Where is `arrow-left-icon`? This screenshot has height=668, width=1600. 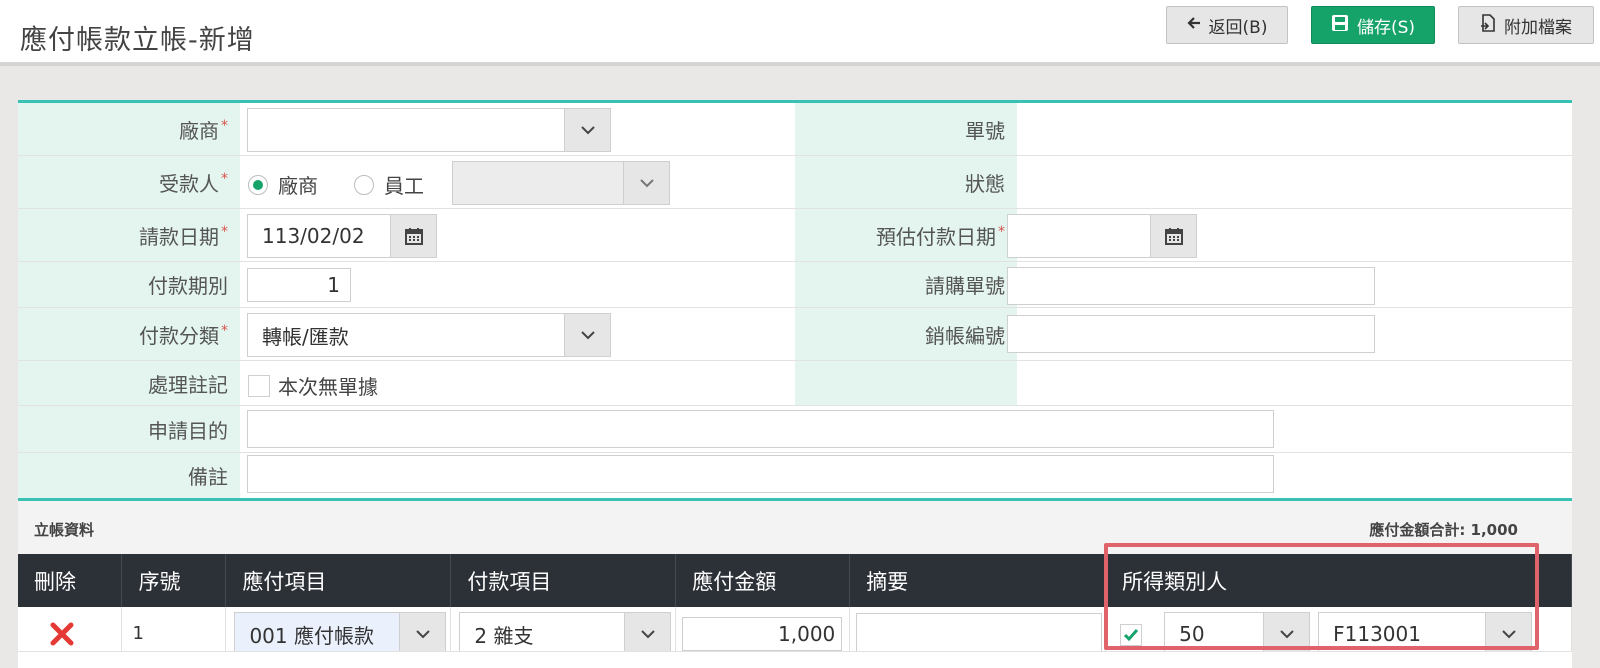
arrow-left-icon is located at coordinates (1193, 25).